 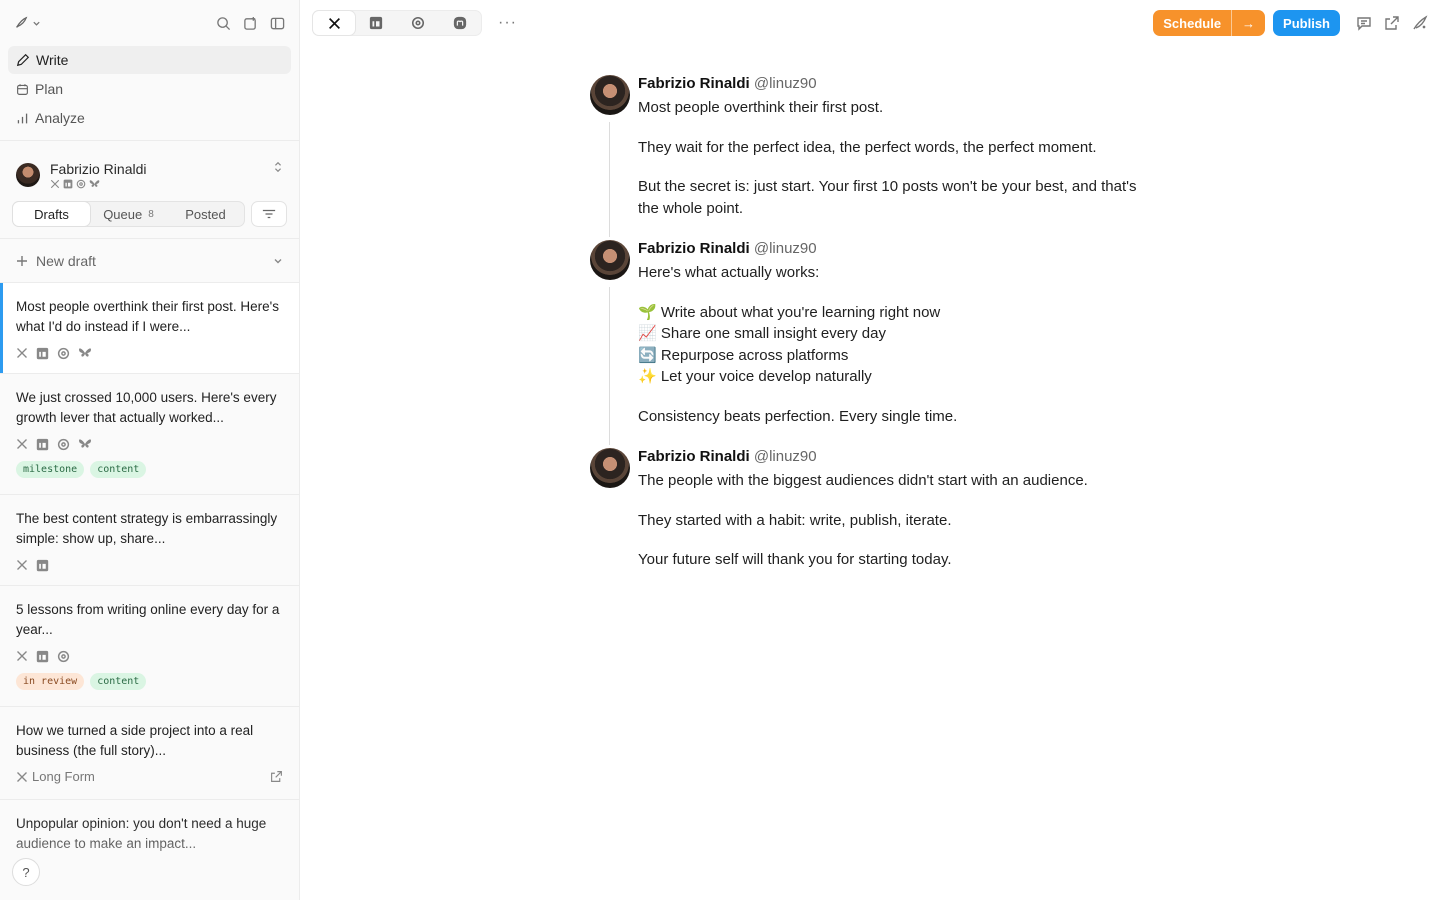 I want to click on tag-in-review: in review, so click(x=50, y=681).